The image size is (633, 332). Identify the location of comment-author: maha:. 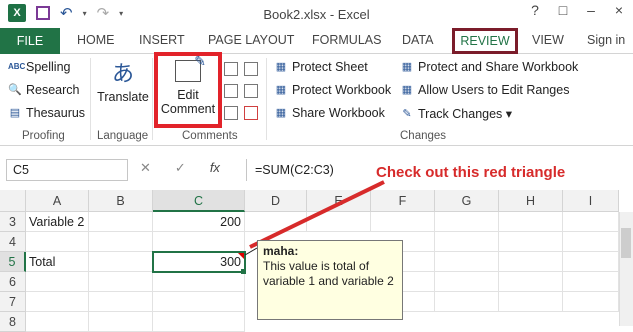
(281, 251).